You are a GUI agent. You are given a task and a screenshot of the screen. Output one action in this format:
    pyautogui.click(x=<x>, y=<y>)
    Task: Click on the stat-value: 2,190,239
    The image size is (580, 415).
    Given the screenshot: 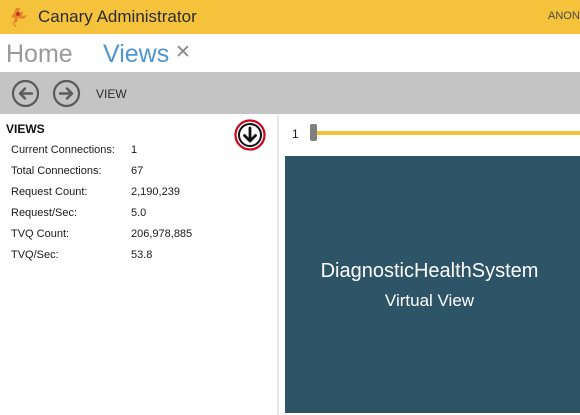 What is the action you would take?
    pyautogui.click(x=155, y=192)
    